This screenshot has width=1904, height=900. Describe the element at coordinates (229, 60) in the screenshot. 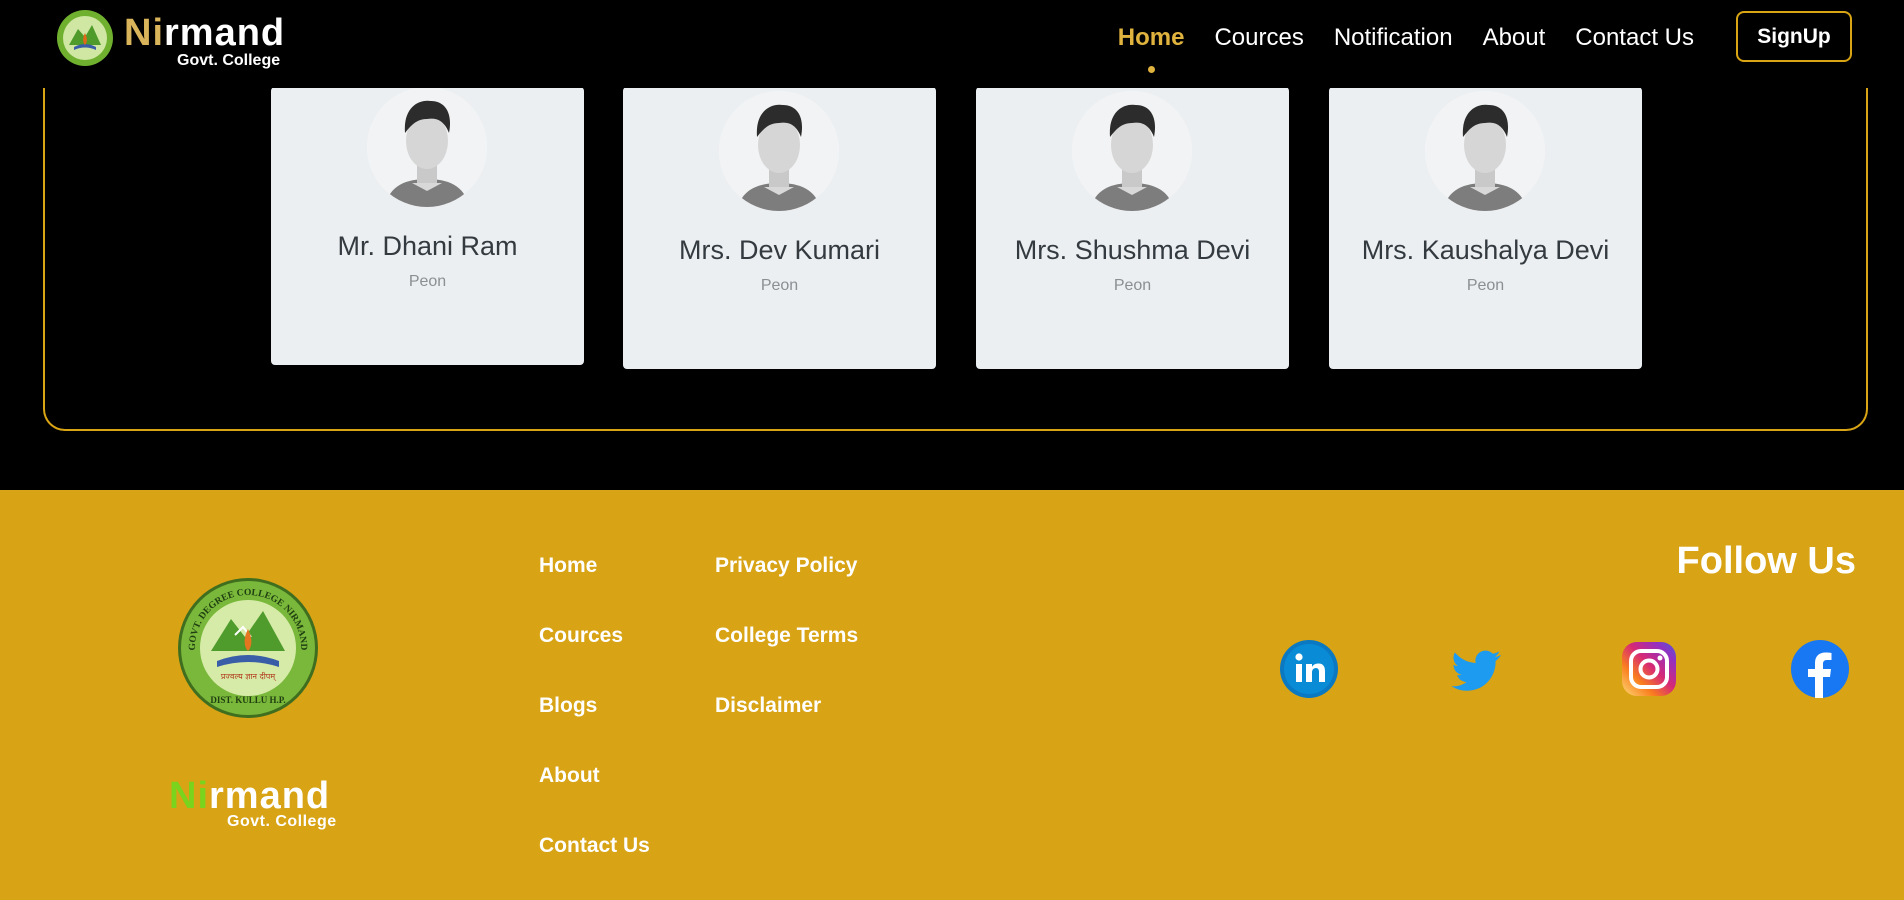

I see `brand-subtitle: Govt. College` at that location.